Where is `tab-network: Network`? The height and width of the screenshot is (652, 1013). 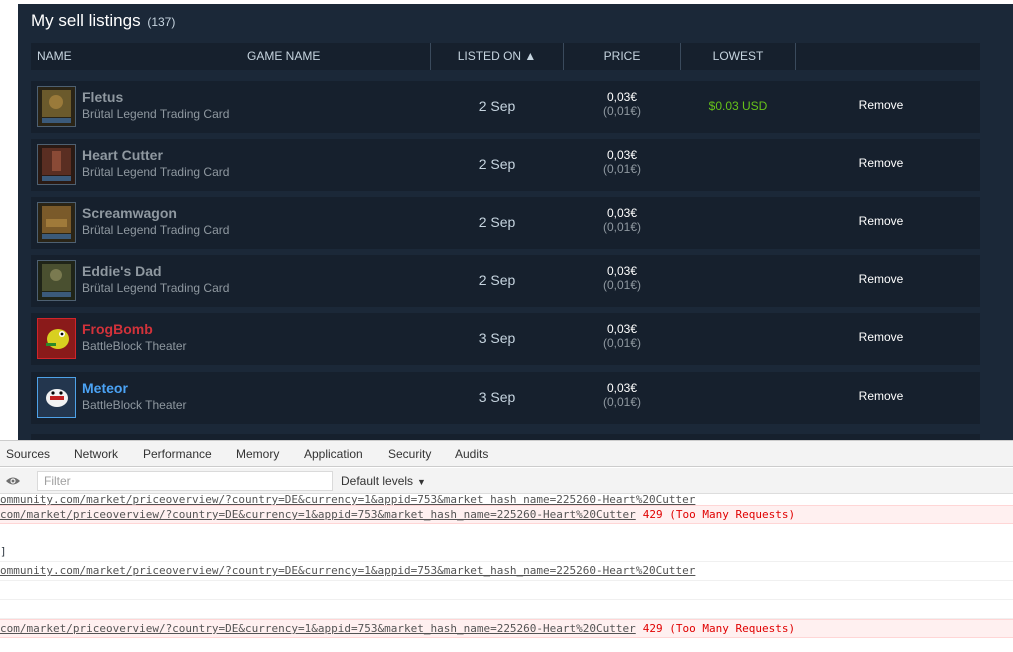
tab-network: Network is located at coordinates (96, 454).